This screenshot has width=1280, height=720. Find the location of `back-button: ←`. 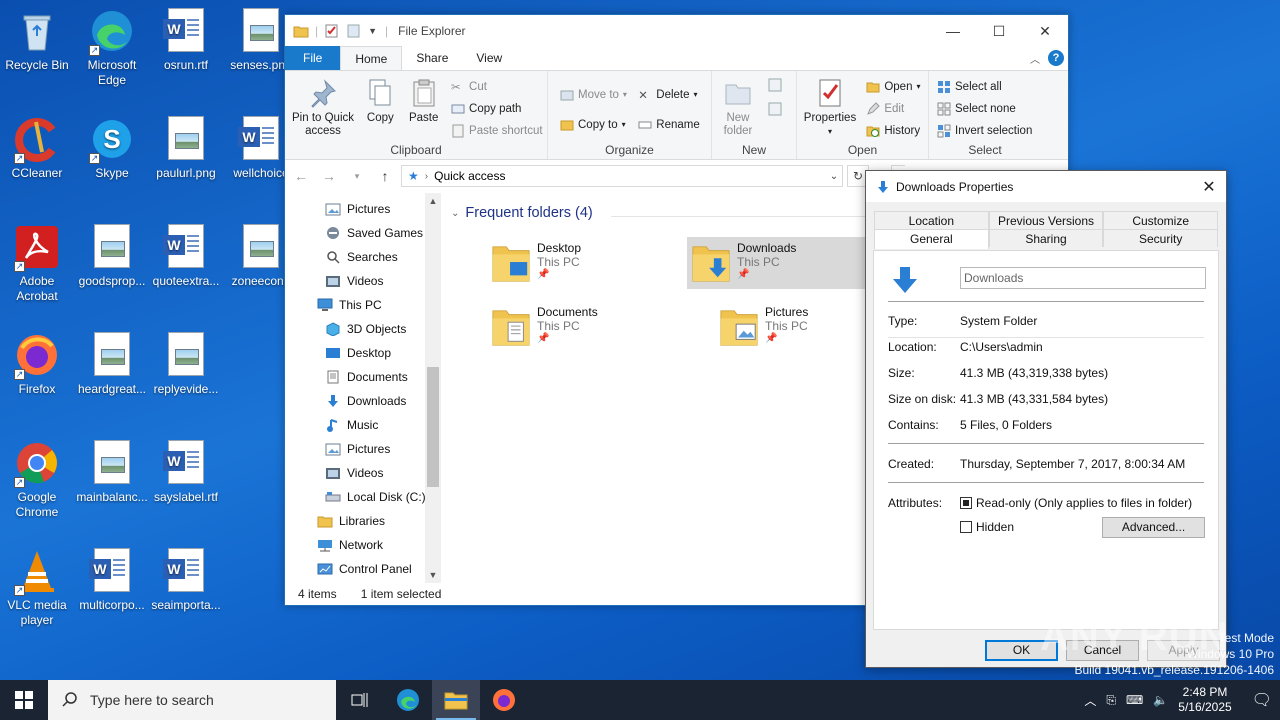

back-button: ← is located at coordinates (301, 176).